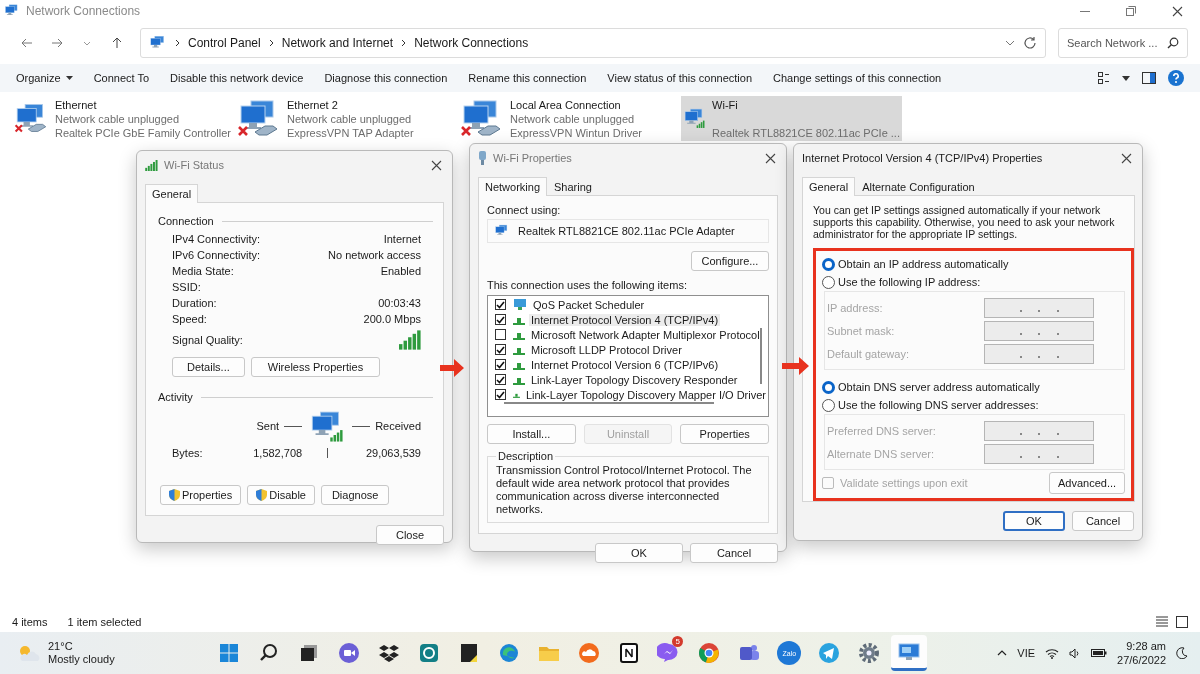 This screenshot has height=674, width=1200. What do you see at coordinates (1149, 78) in the screenshot?
I see `preview-pane-icon` at bounding box center [1149, 78].